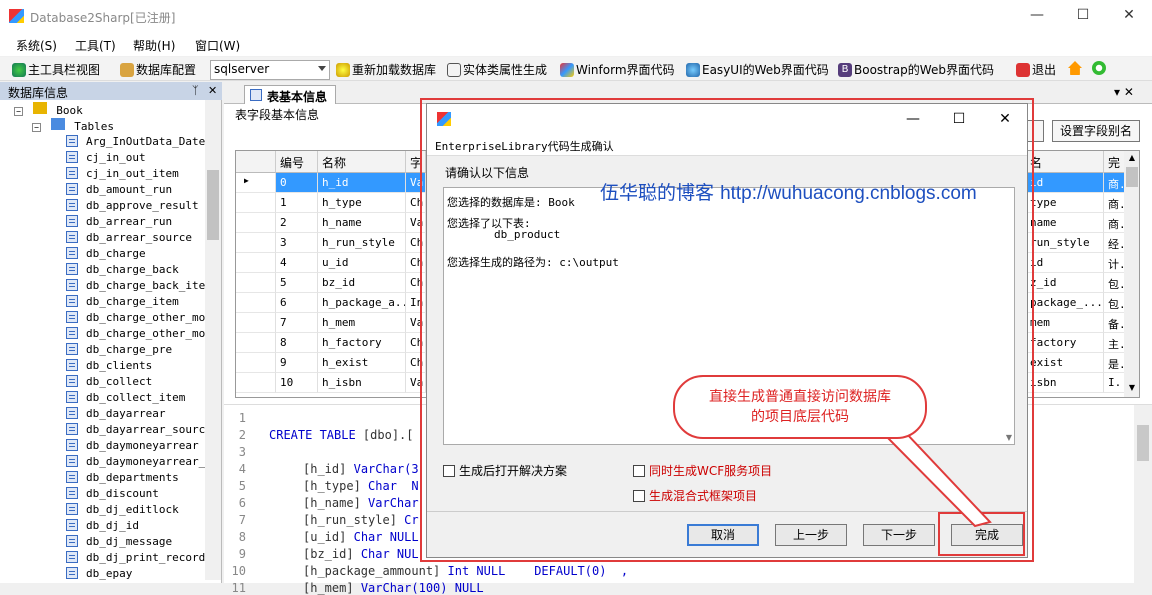  I want to click on cell-desc: I., so click(1115, 383).